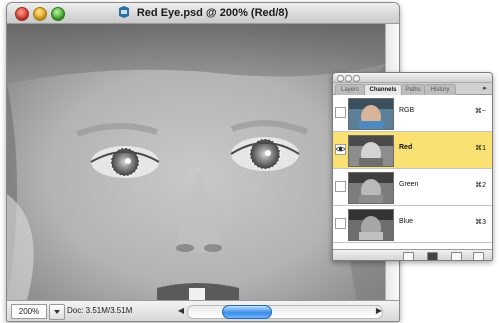 This screenshot has width=500, height=323. Describe the element at coordinates (406, 147) in the screenshot. I see `channel-name: Red` at that location.